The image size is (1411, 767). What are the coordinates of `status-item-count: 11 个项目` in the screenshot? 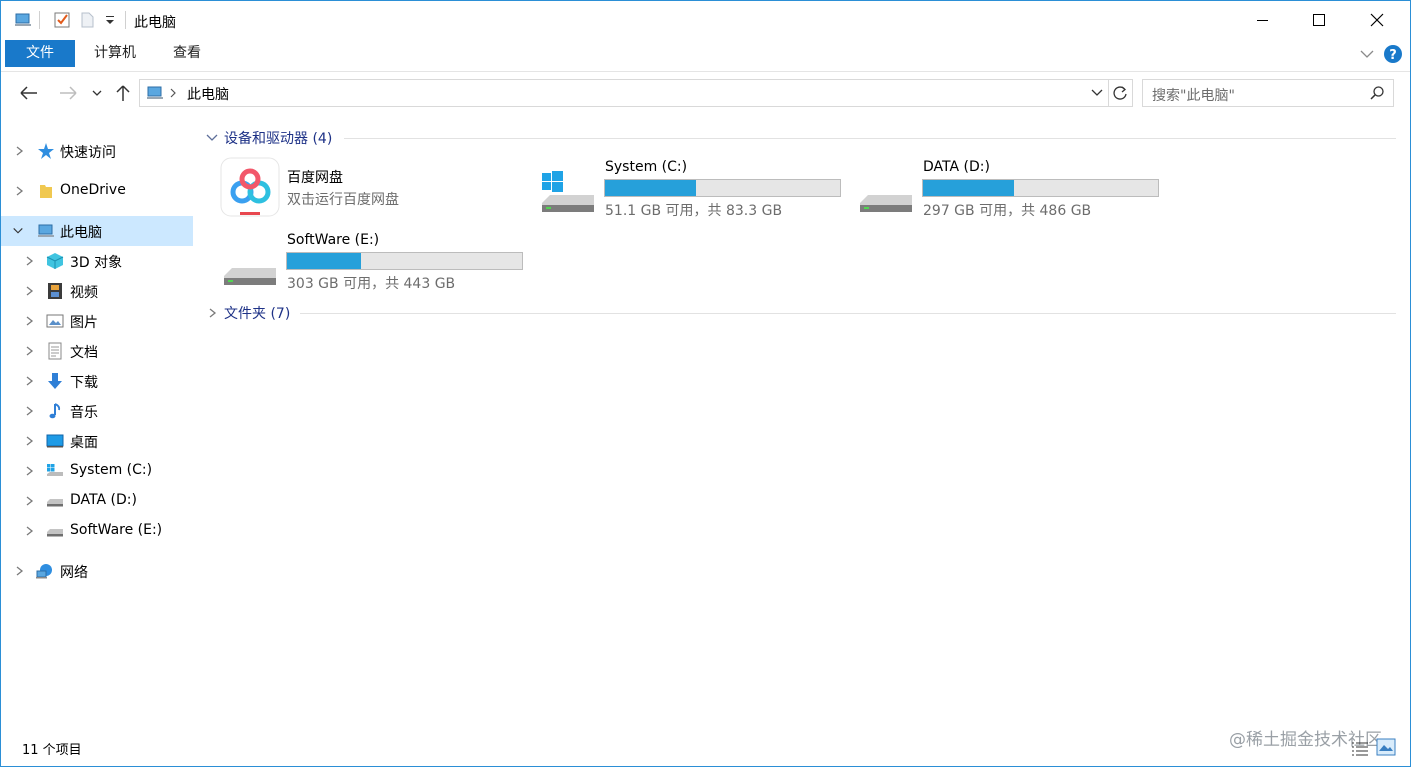 It's located at (52, 750).